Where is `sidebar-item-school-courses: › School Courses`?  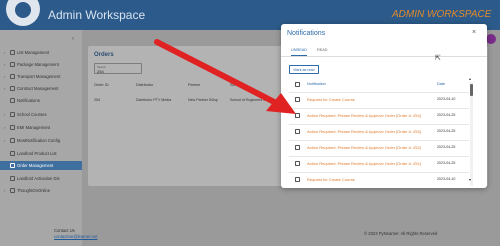 sidebar-item-school-courses: › School Courses is located at coordinates (42, 114).